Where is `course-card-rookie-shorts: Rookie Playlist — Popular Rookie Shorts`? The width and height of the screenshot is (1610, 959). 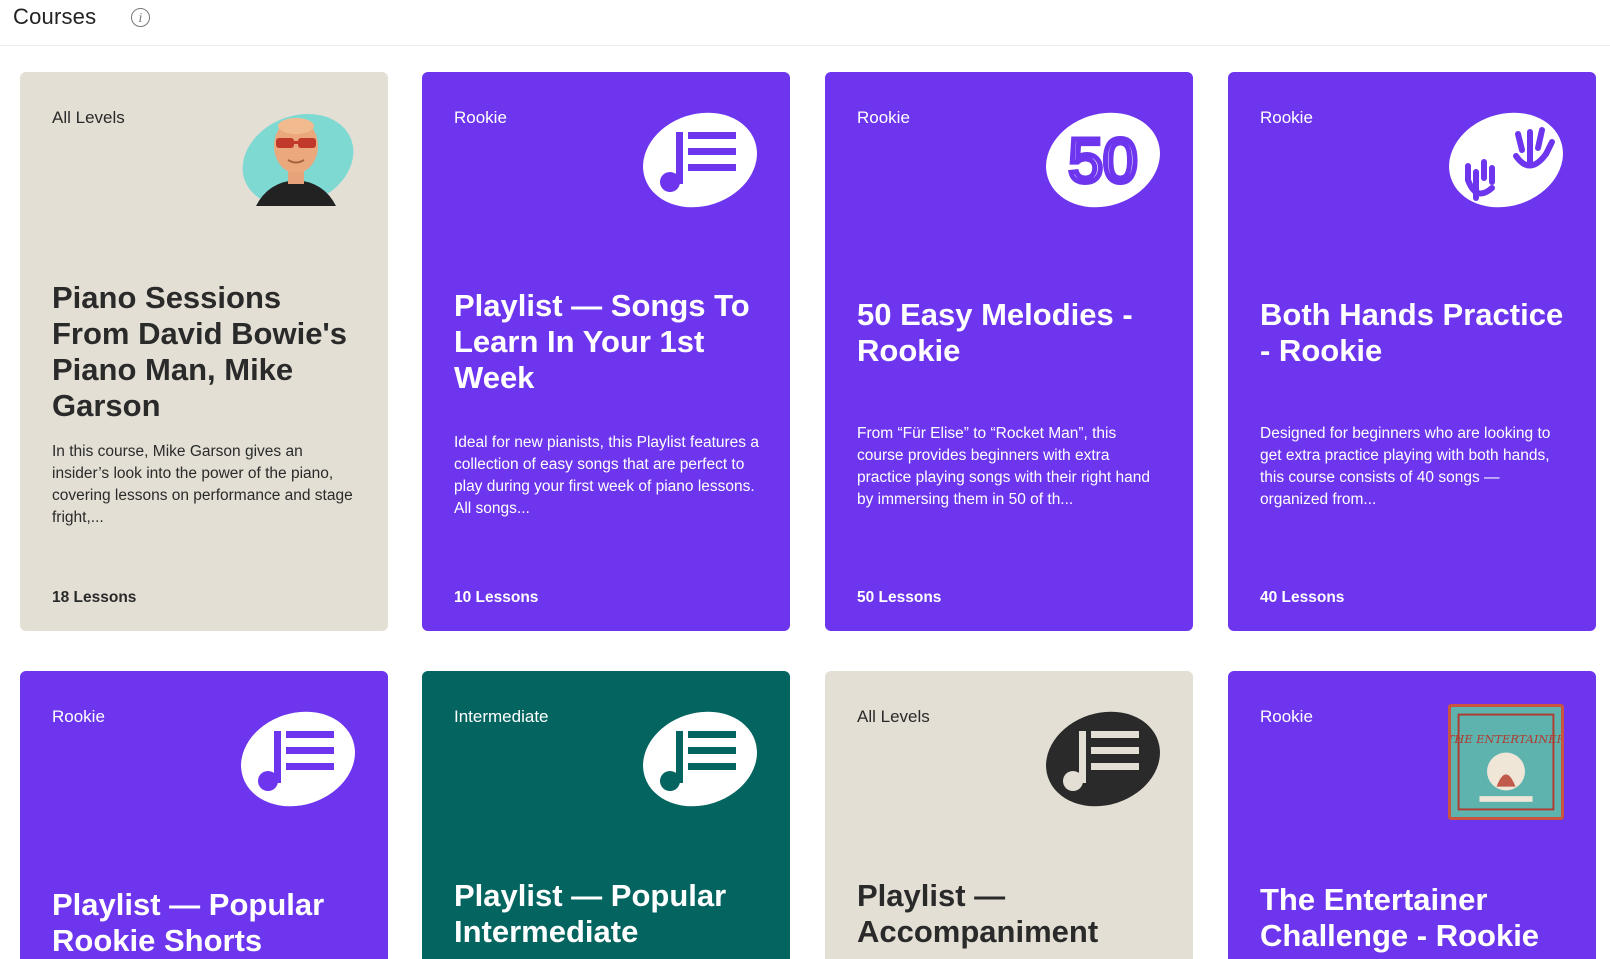
course-card-rookie-shorts: Rookie Playlist — Popular Rookie Shorts is located at coordinates (204, 815).